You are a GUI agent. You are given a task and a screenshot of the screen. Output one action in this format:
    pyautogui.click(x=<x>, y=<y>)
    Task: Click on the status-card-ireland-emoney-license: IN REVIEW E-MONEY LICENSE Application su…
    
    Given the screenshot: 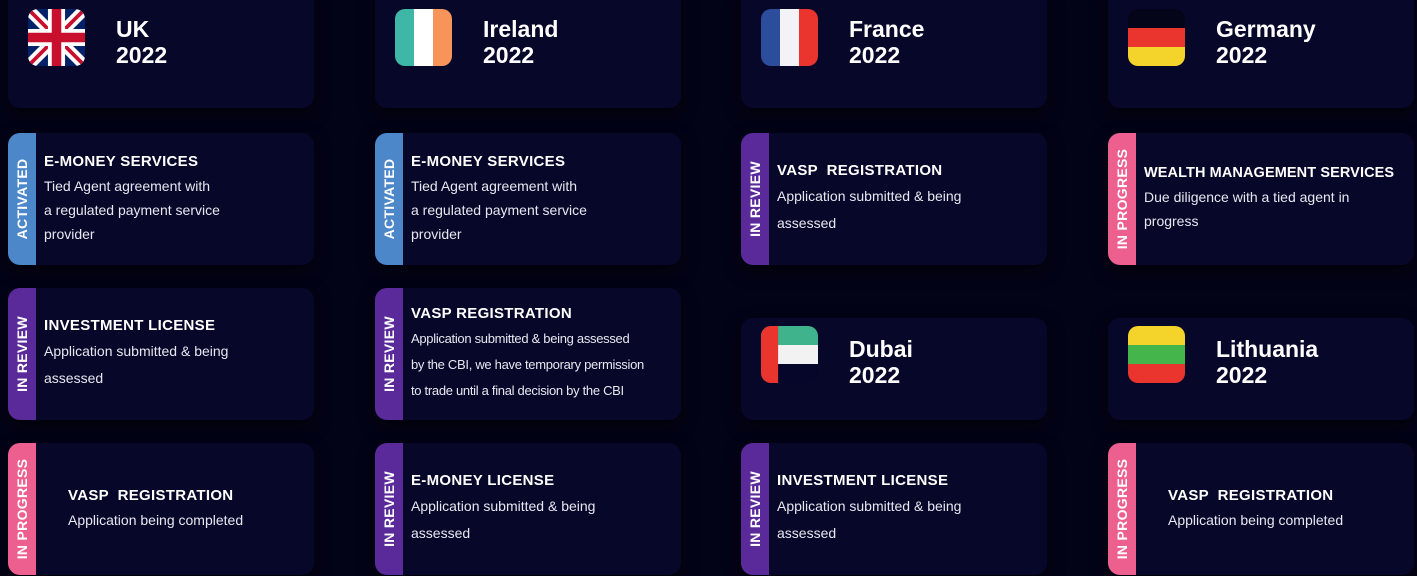 What is the action you would take?
    pyautogui.click(x=528, y=509)
    